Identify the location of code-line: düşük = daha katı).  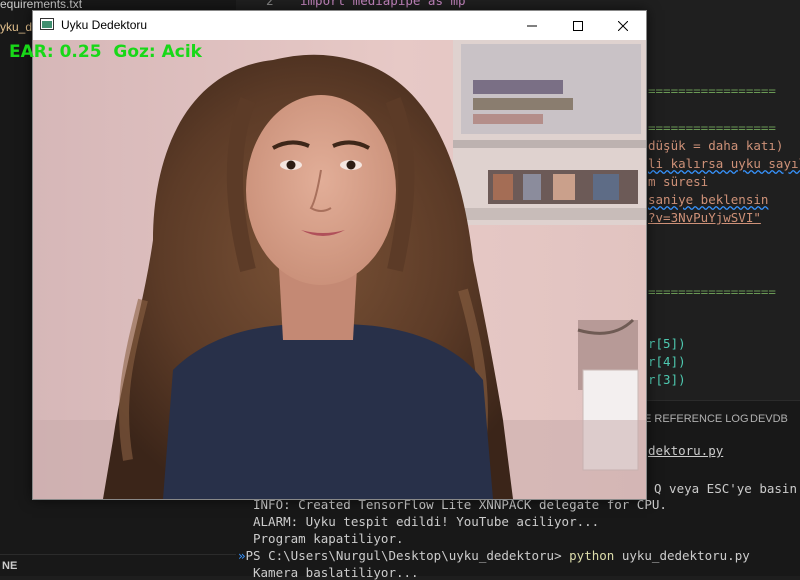
(716, 145).